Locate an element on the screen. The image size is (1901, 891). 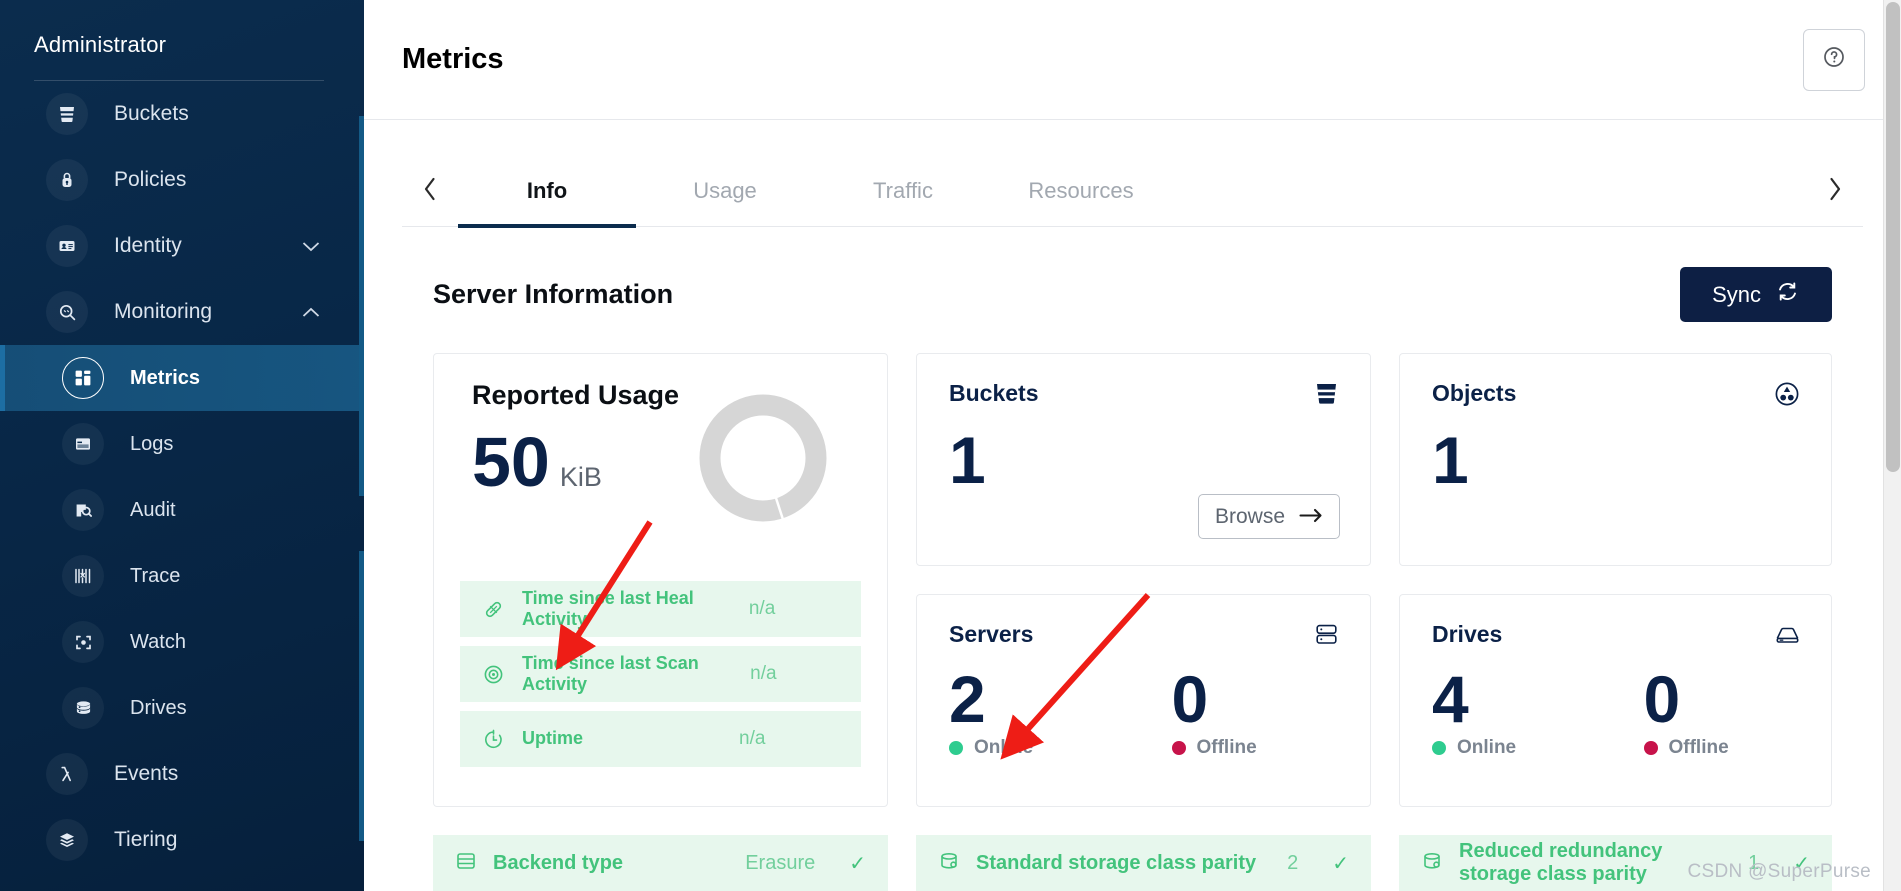
tab-label: Traffic is located at coordinates (903, 190).